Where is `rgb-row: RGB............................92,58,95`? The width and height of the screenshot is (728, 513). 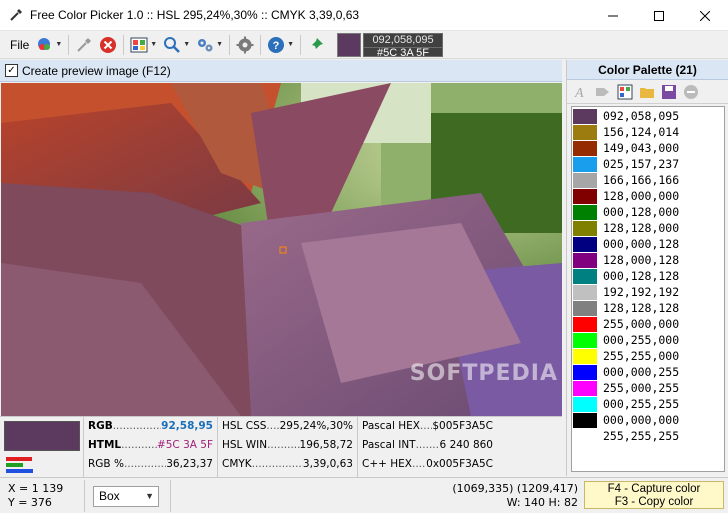
rgb-row: RGB............................92,58,95 is located at coordinates (150, 426).